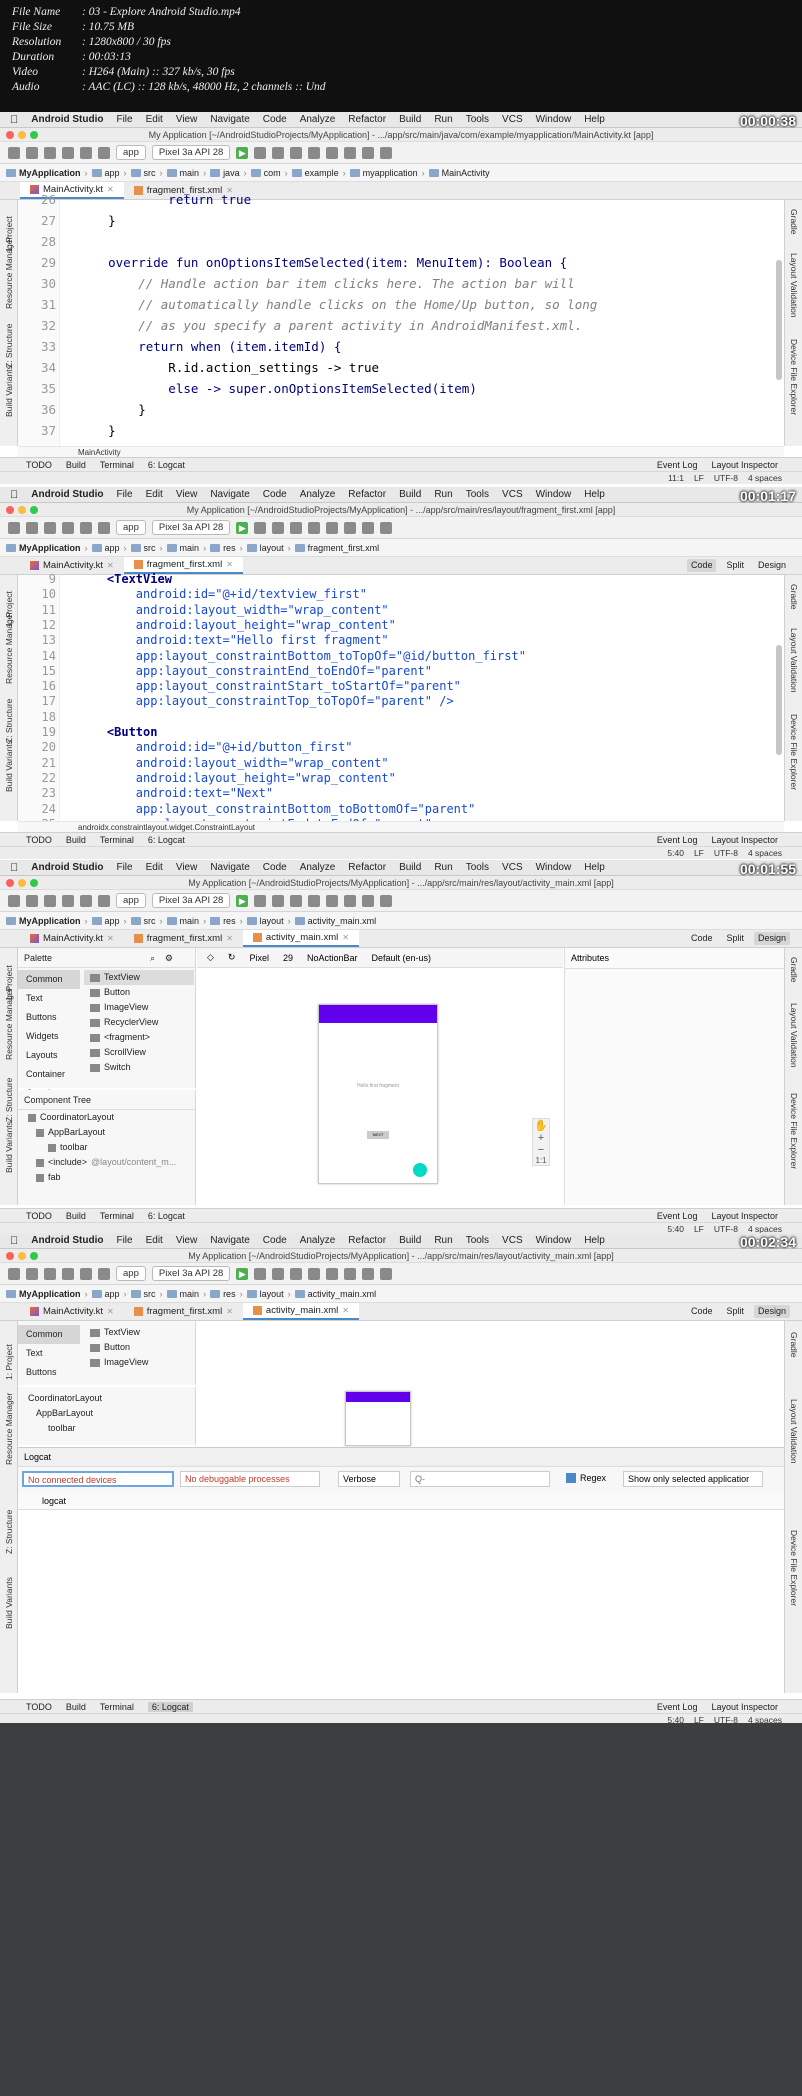 This screenshot has height=2096, width=802. What do you see at coordinates (34, 135) in the screenshot?
I see `zoom-window-icon` at bounding box center [34, 135].